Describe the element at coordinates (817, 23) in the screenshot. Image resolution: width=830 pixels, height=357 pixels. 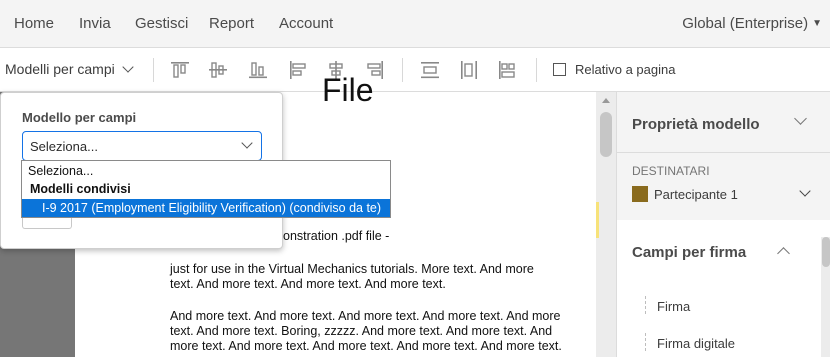
I see `caret-down-icon: ▼` at that location.